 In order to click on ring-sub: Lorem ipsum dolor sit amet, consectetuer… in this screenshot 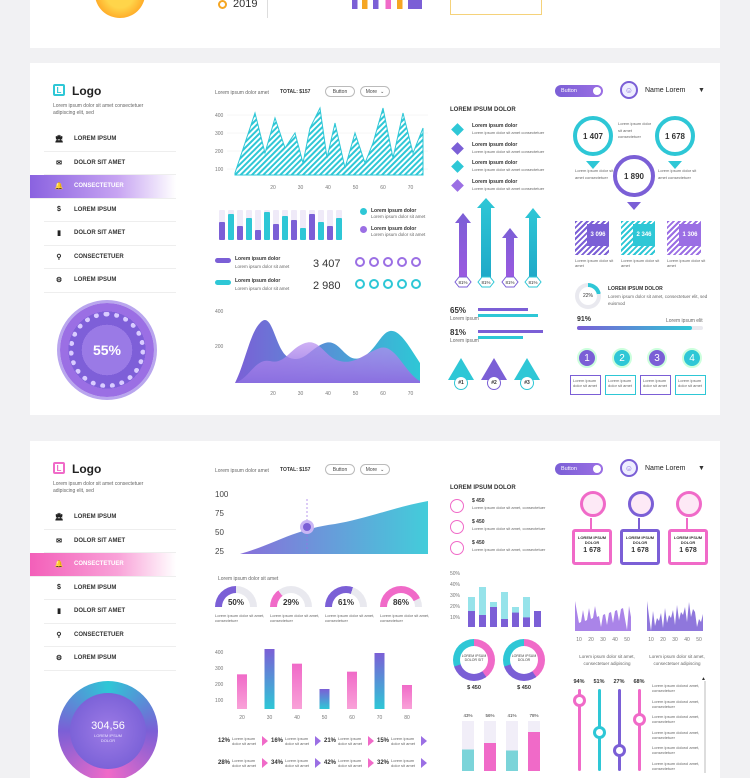, I will do `click(658, 300)`.